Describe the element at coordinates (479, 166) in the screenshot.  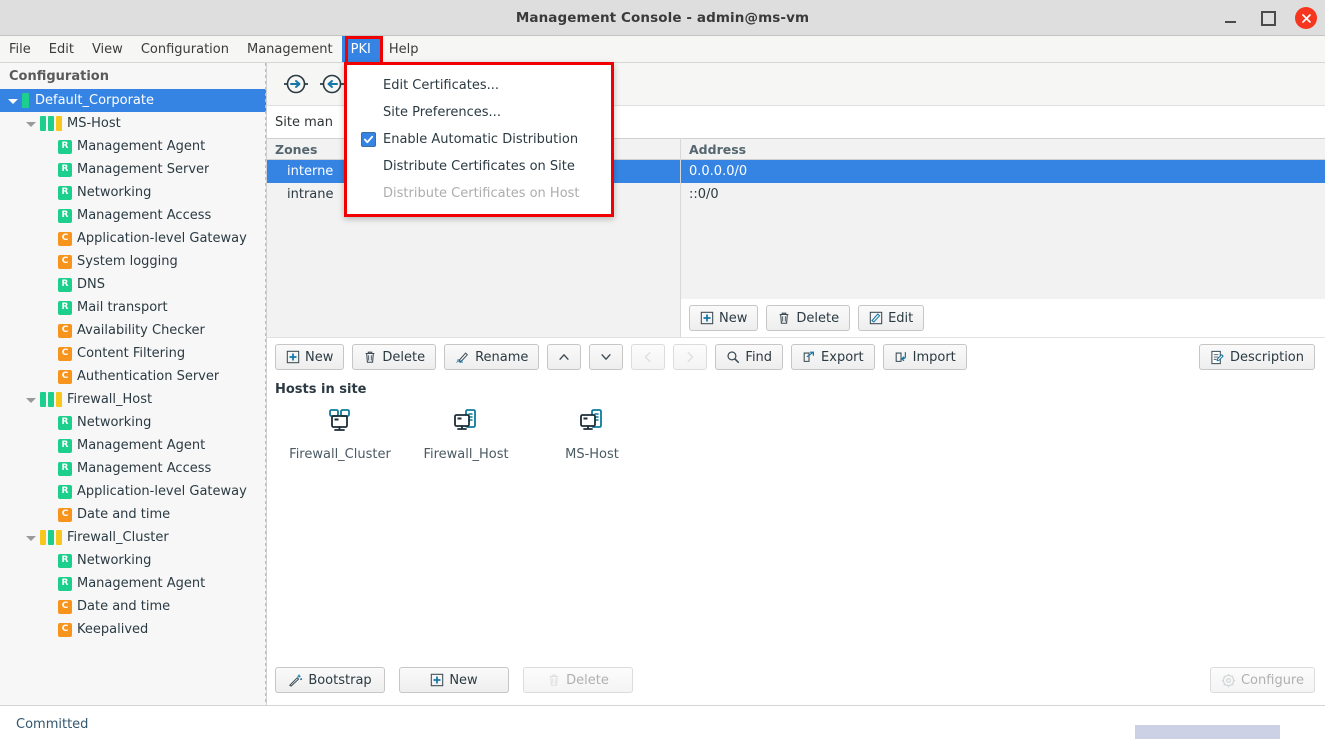
I see `pki-menu-item-distribute-certificates-on-site: Distribute Certificates on Site` at that location.